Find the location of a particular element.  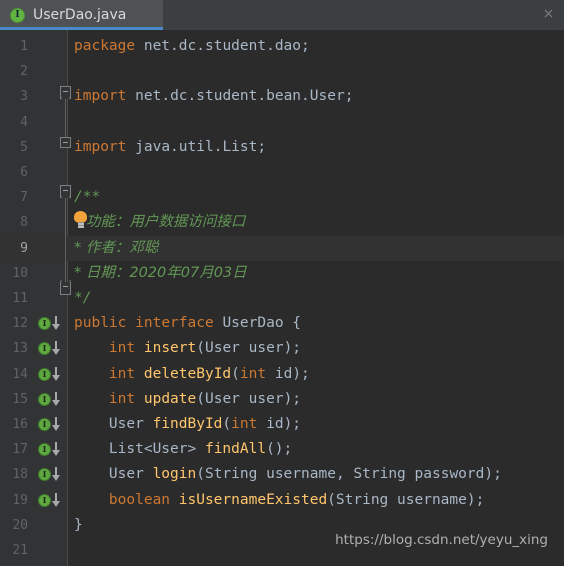

code-line-text: } is located at coordinates (78, 525).